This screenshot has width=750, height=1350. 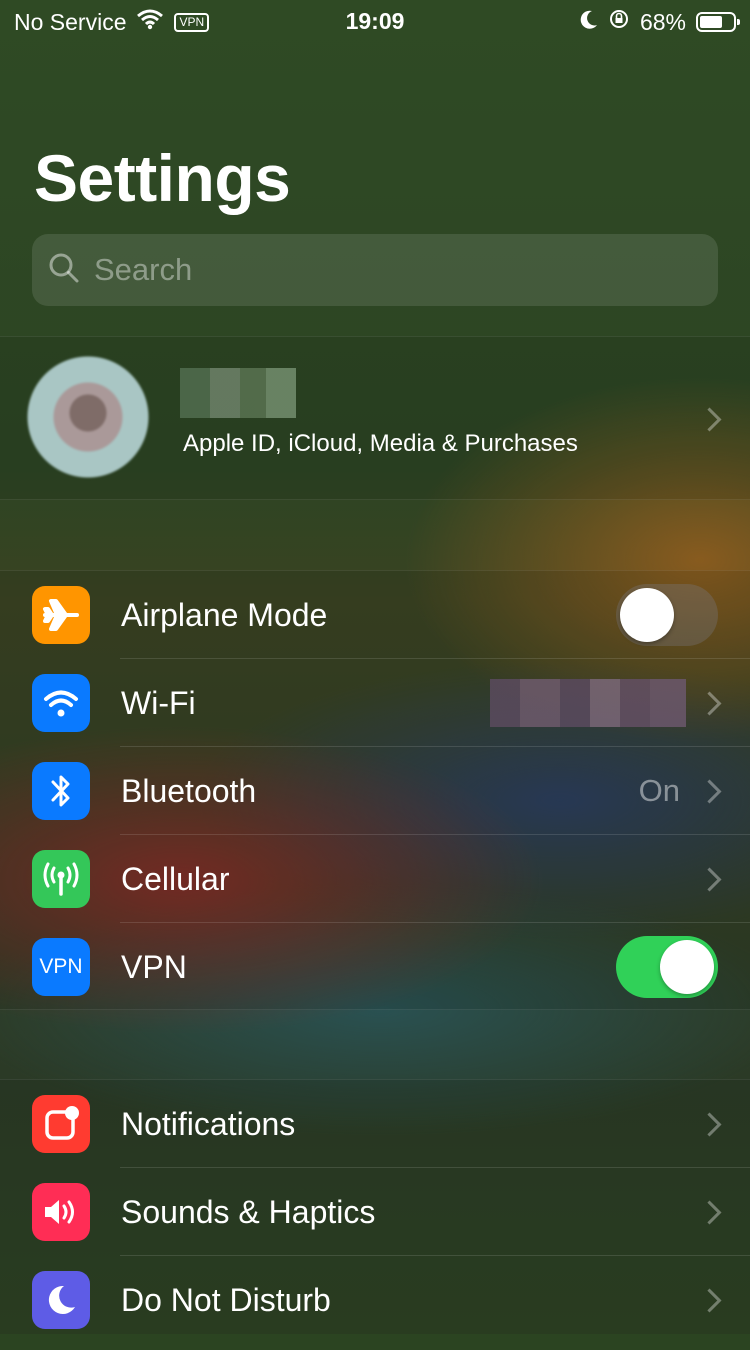 What do you see at coordinates (208, 1124) in the screenshot?
I see `notifications-label: Notifications` at bounding box center [208, 1124].